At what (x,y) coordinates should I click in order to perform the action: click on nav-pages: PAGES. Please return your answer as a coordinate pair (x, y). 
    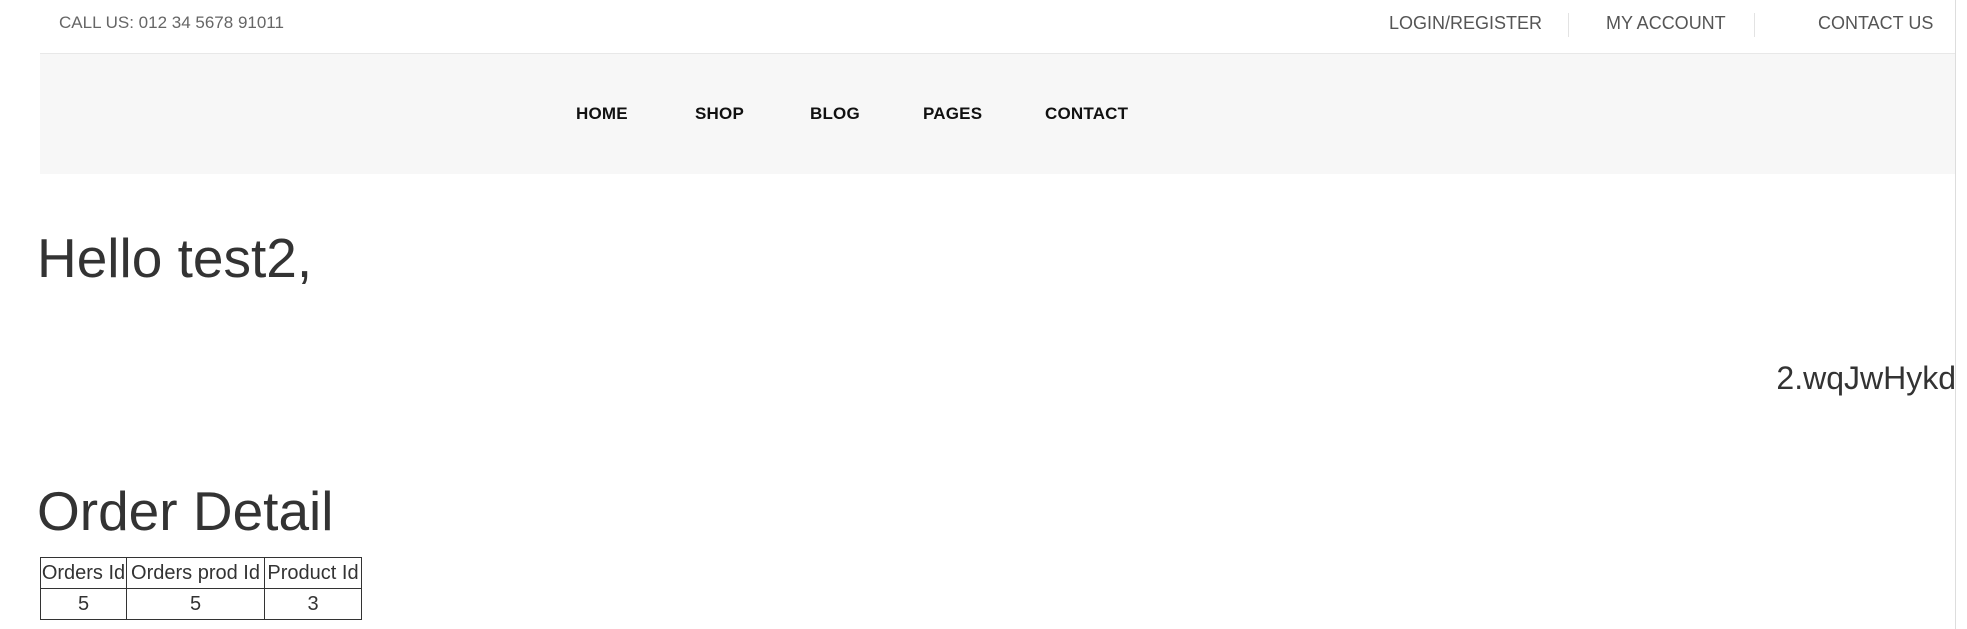
    Looking at the image, I should click on (952, 114).